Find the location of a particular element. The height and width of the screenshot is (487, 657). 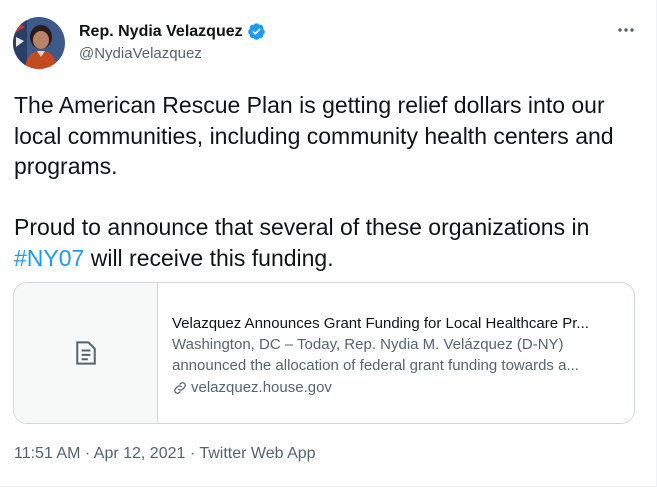

card-thumbnail is located at coordinates (86, 353).